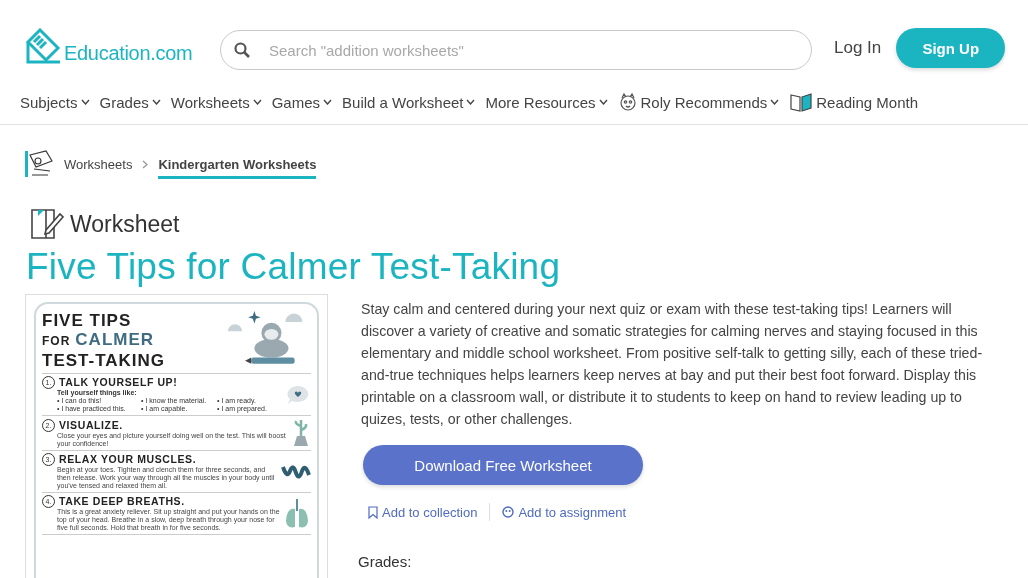 The width and height of the screenshot is (1028, 578). I want to click on nav-menu-item: Roly Recommends, so click(698, 102).